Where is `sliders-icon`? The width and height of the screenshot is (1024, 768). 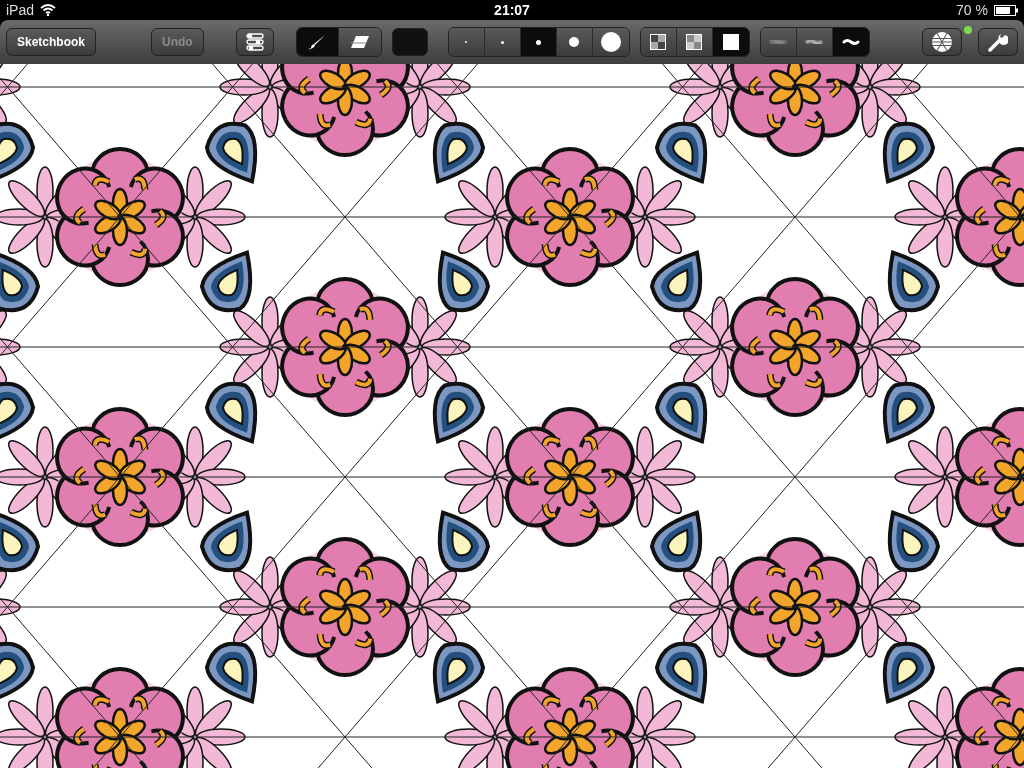 sliders-icon is located at coordinates (254, 42).